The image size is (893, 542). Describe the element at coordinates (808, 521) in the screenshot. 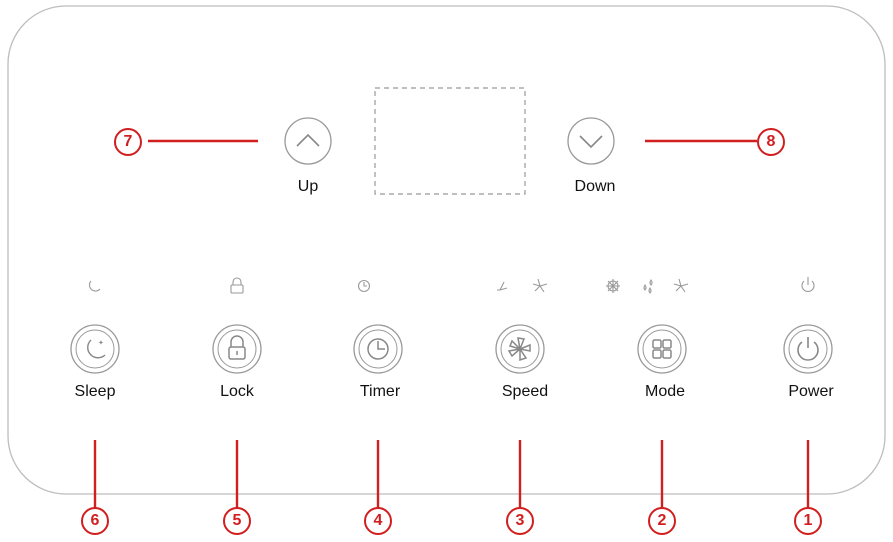

I see `callout-number-power: 1` at that location.